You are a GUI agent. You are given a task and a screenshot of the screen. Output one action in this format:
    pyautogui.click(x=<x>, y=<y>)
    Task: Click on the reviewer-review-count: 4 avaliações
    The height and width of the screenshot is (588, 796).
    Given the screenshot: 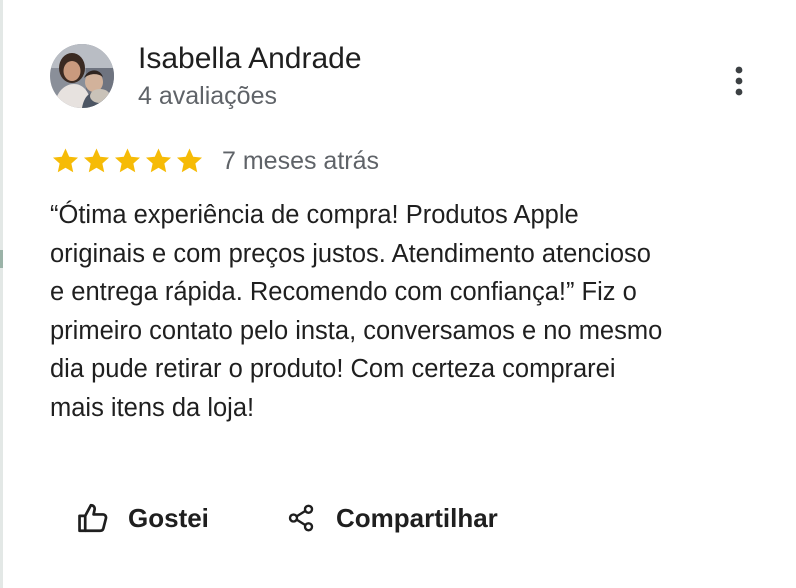 What is the action you would take?
    pyautogui.click(x=207, y=96)
    